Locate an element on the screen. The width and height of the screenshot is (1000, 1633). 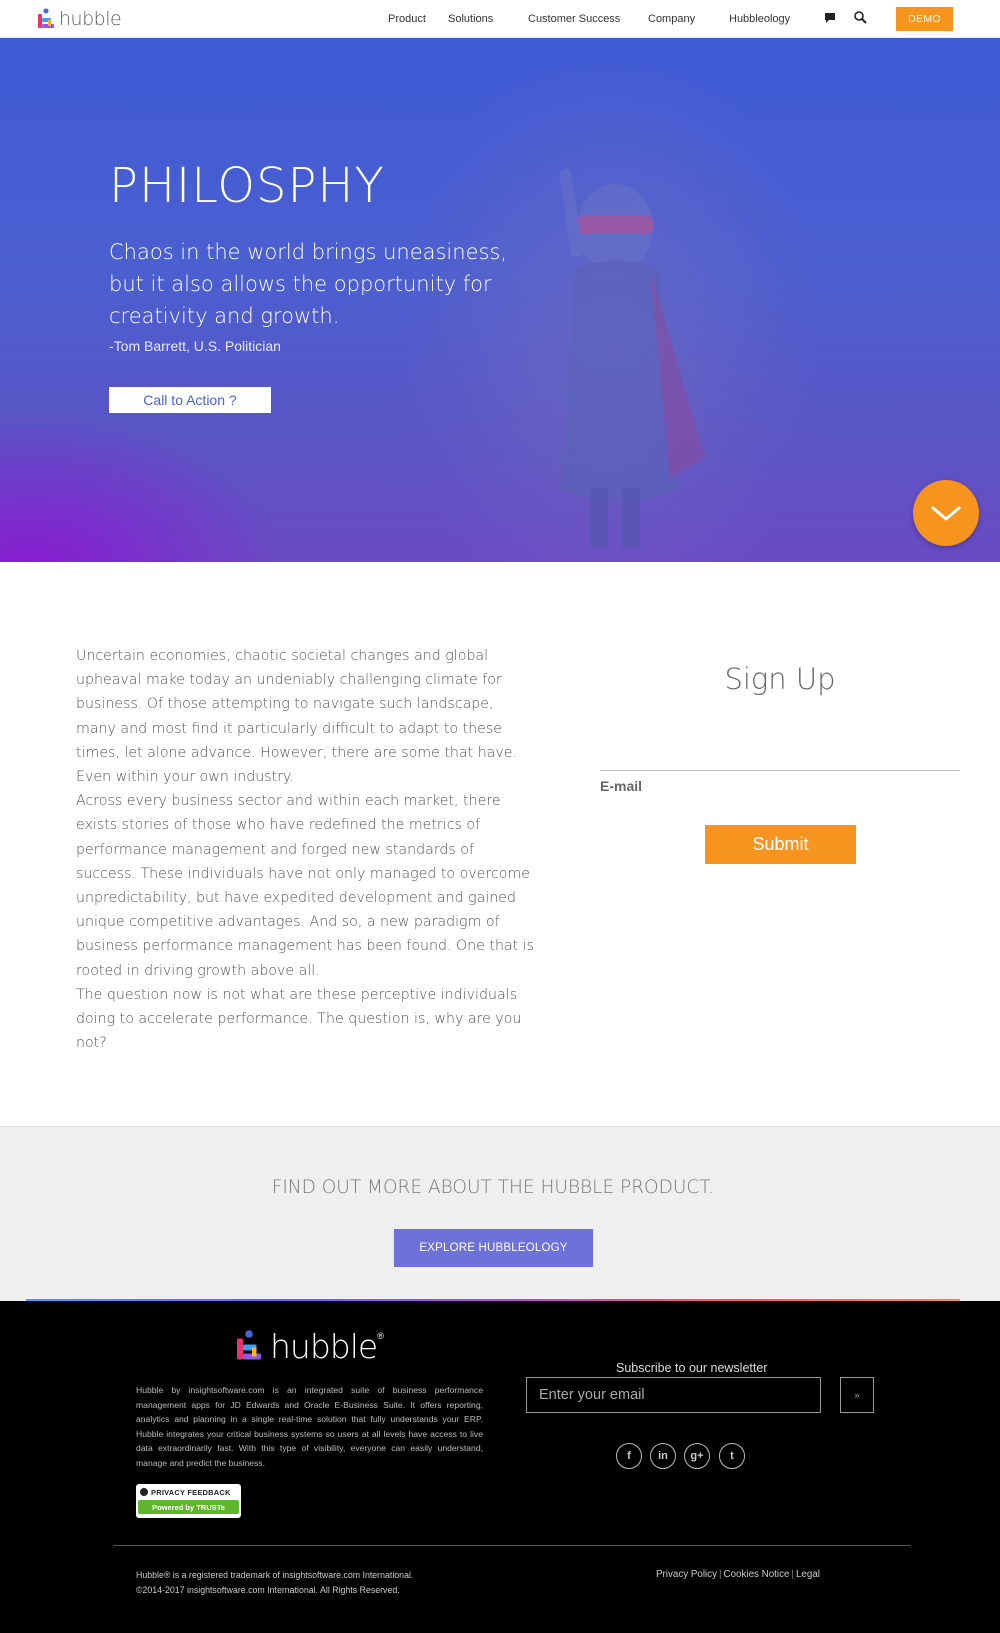
facebook-icon: f is located at coordinates (629, 1456).